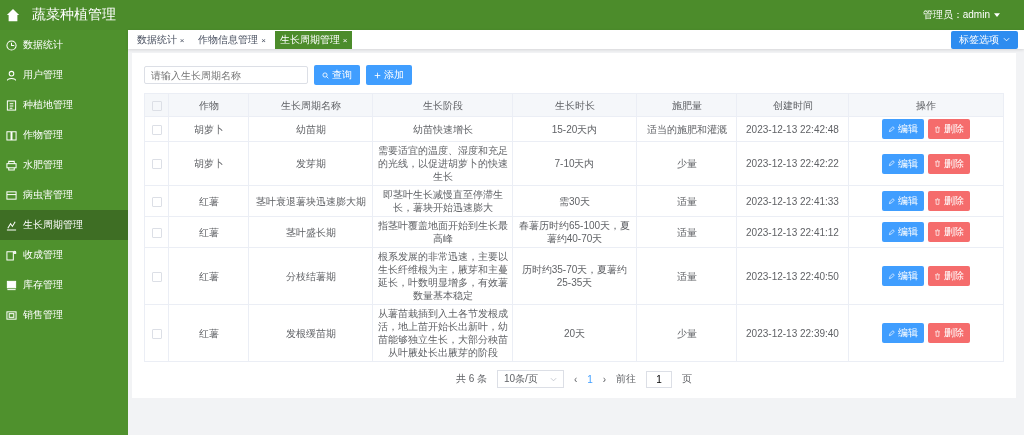 This screenshot has width=1024, height=435. Describe the element at coordinates (64, 315) in the screenshot. I see `sidebar-item: 销售管理` at that location.